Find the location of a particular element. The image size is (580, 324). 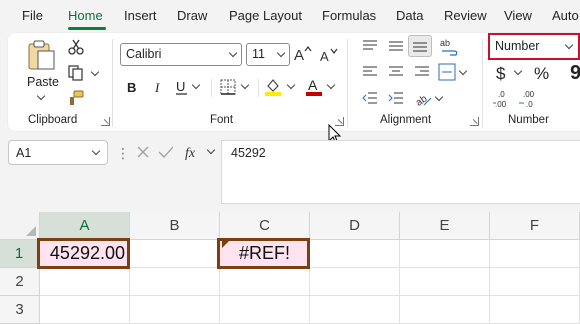

tab-data: Data is located at coordinates (409, 15).